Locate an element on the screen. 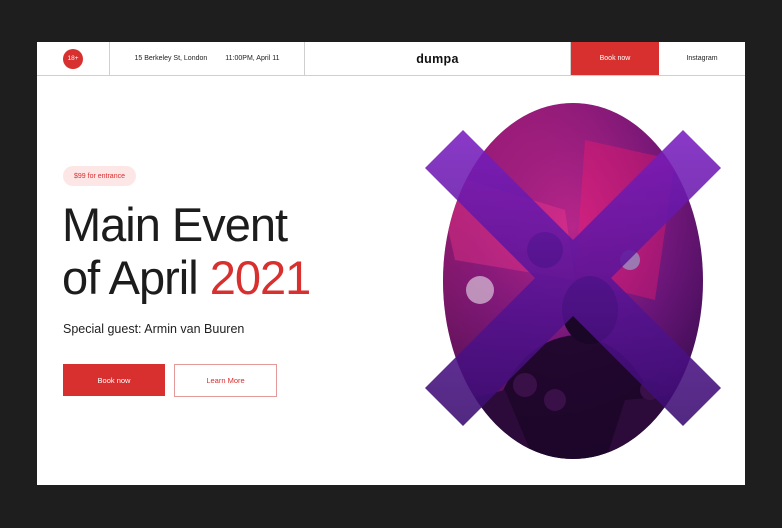  hero-title-line1: Main Event is located at coordinates (175, 224).